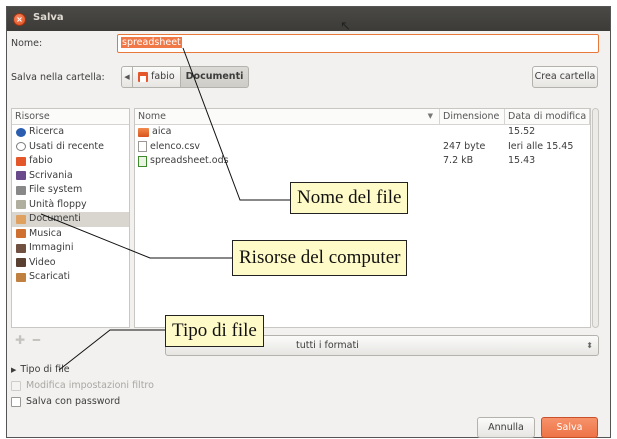 Image resolution: width=617 pixels, height=439 pixels. What do you see at coordinates (51, 175) in the screenshot?
I see `sidebar-item-label: Scrivania` at bounding box center [51, 175].